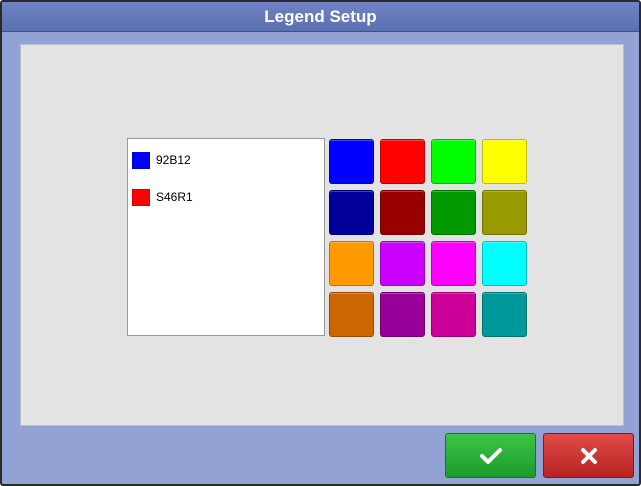 The height and width of the screenshot is (486, 641). I want to click on legend-item-2: S46R1, so click(162, 197).